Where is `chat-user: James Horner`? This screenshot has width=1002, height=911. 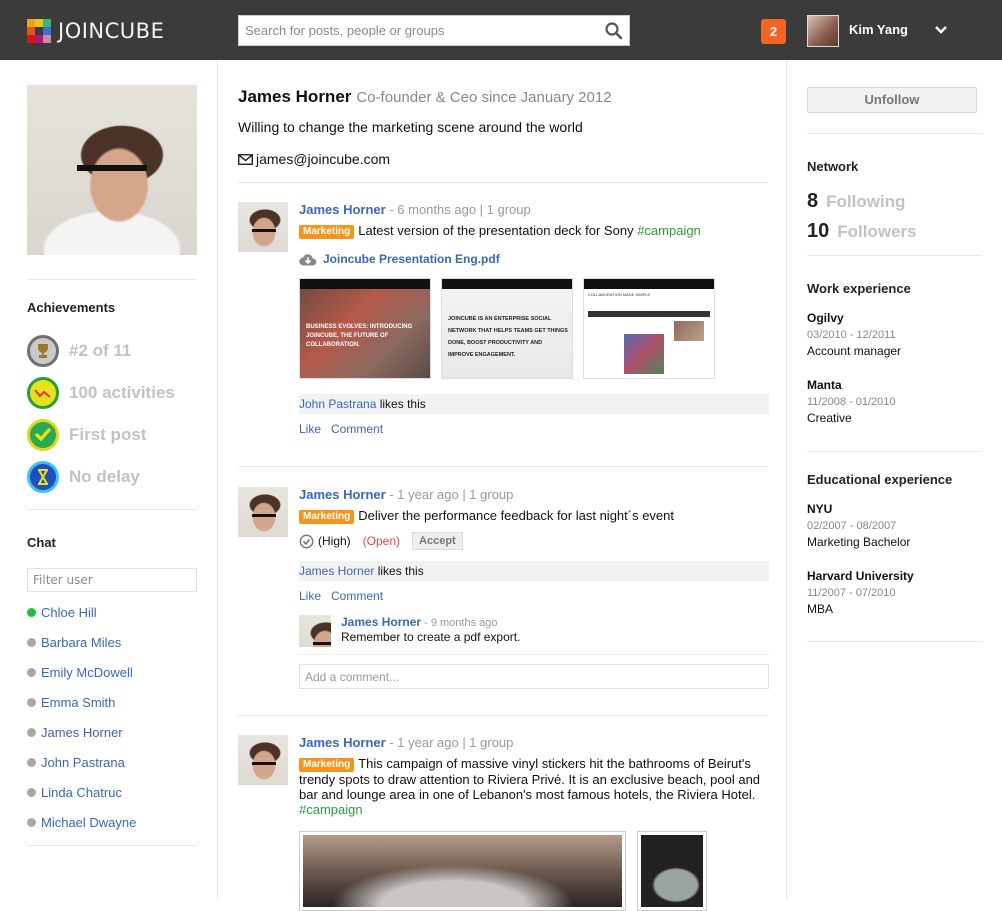
chat-user: James Horner is located at coordinates (81, 732).